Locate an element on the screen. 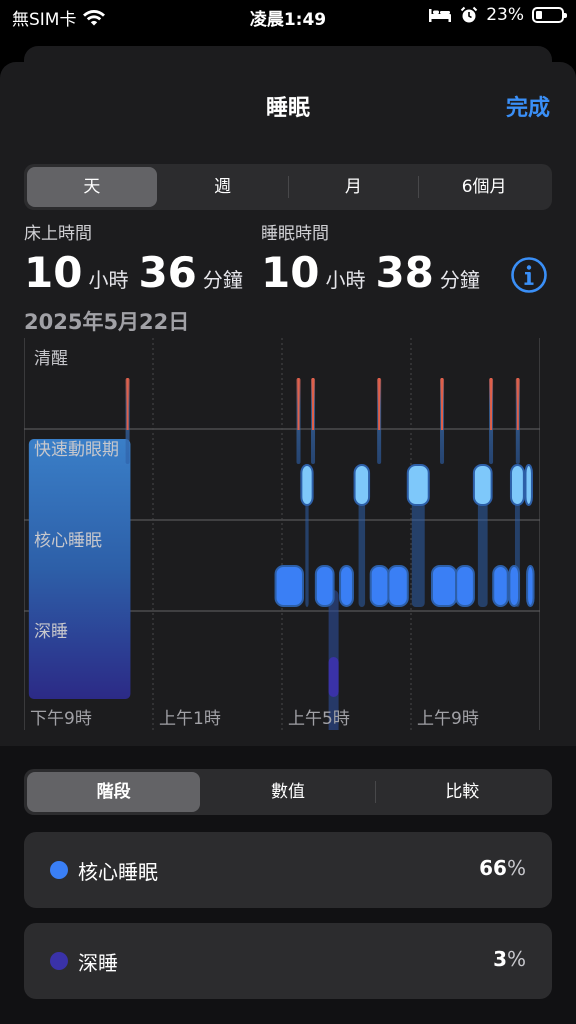  detail-segmented-control: 階段 數值 比較 is located at coordinates (288, 792).